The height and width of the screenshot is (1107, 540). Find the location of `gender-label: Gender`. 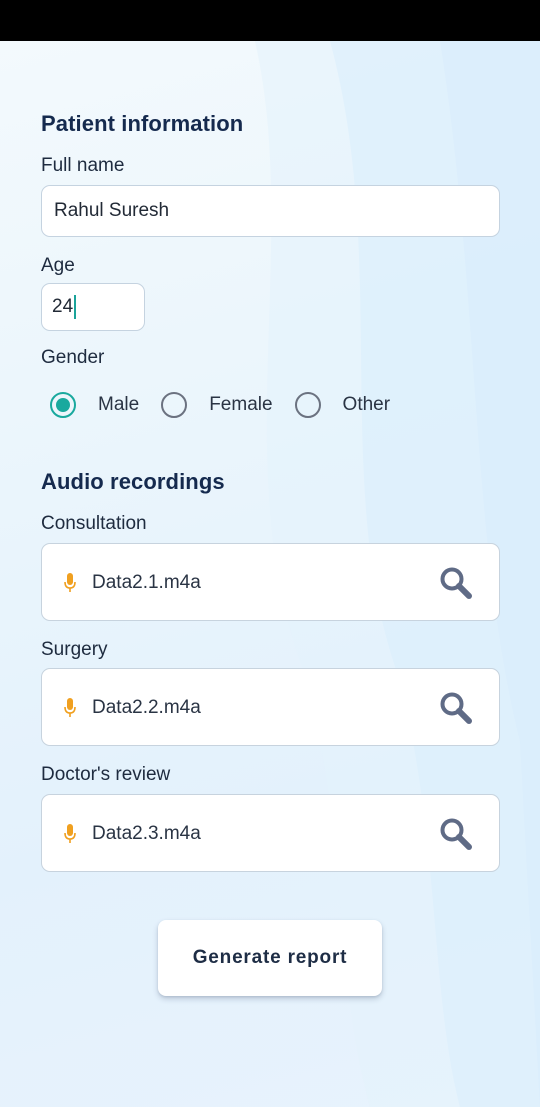

gender-label: Gender is located at coordinates (73, 357).